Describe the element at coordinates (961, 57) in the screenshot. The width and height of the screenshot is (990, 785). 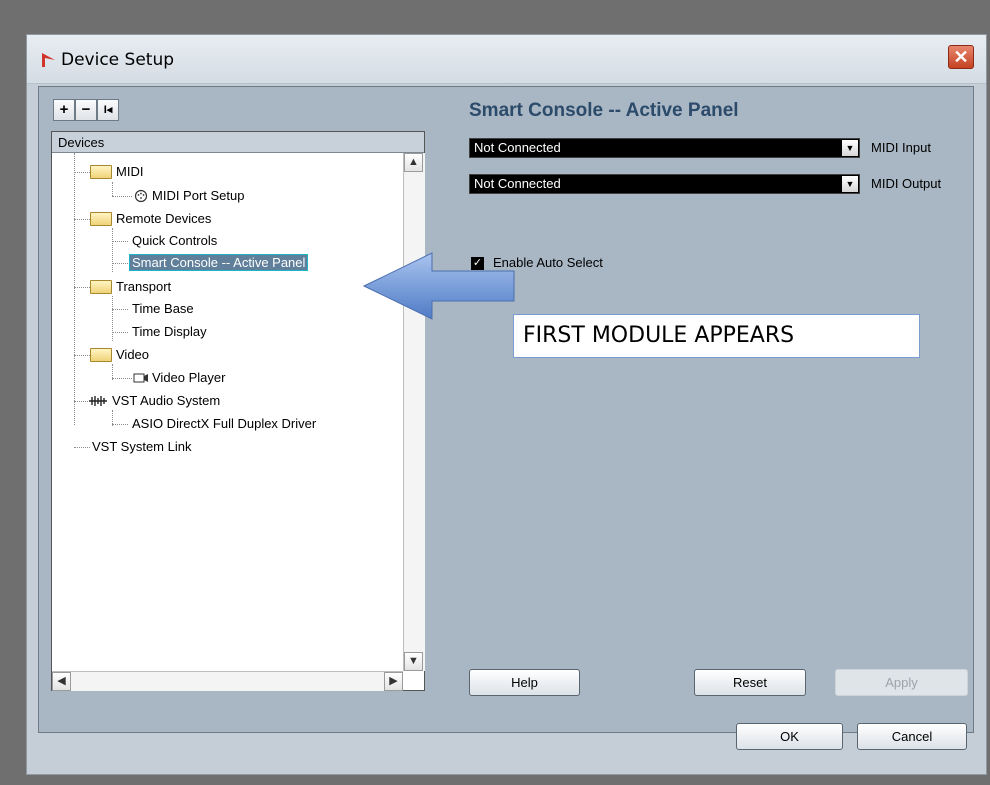
I see `close-button: ✕` at that location.